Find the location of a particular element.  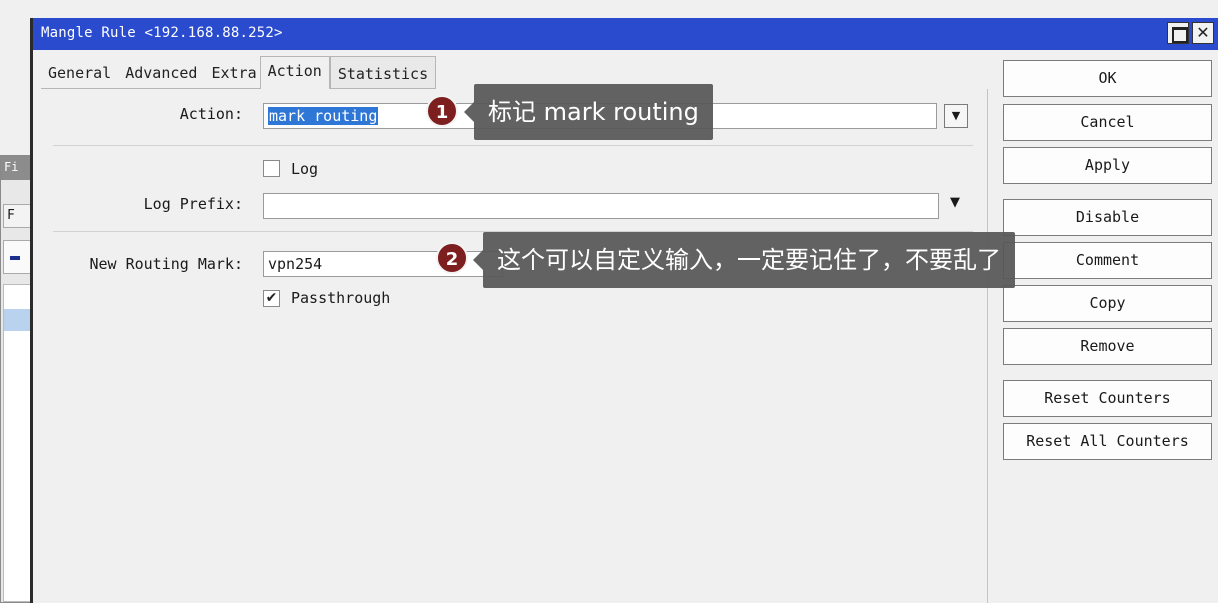

remove-button: Remove is located at coordinates (1107, 346).